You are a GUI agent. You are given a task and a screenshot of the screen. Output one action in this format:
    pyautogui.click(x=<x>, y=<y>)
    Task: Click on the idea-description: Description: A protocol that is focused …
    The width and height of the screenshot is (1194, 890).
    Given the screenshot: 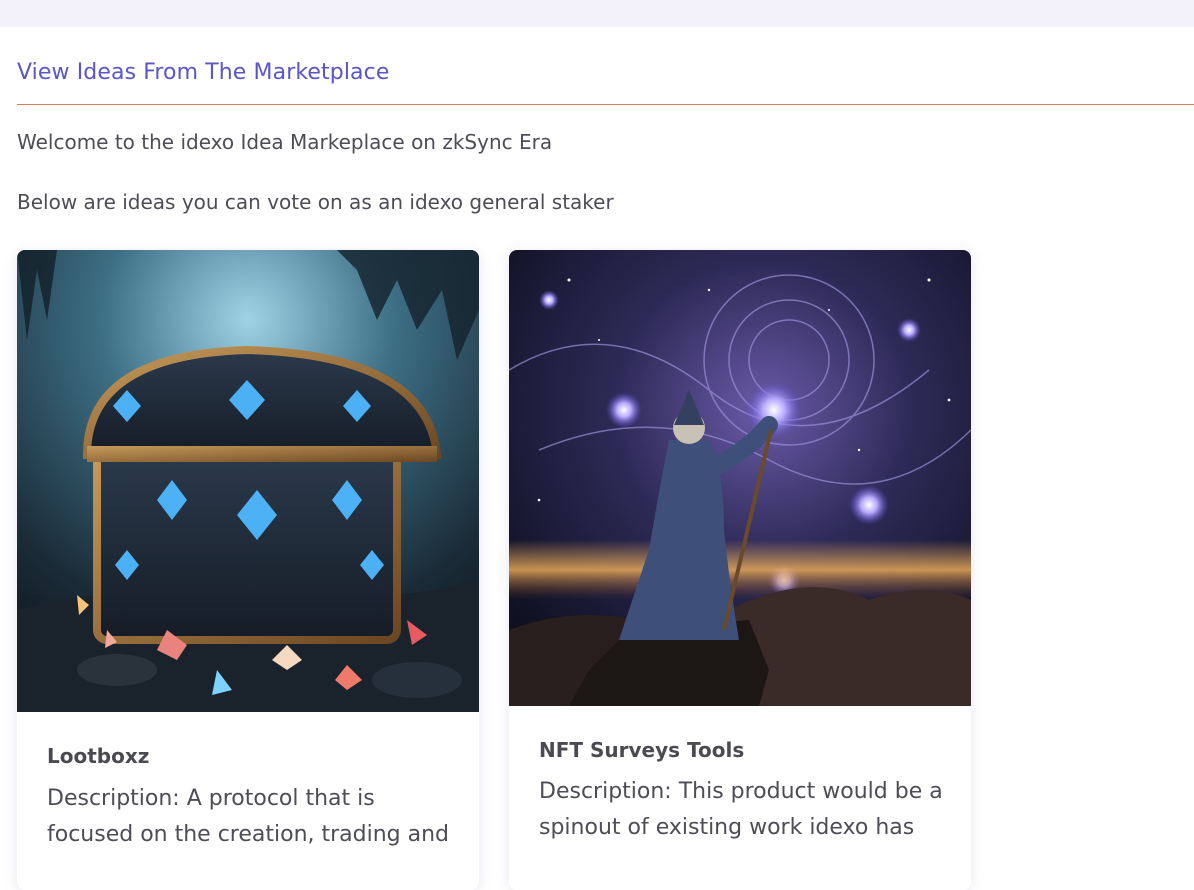 What is the action you would take?
    pyautogui.click(x=248, y=816)
    